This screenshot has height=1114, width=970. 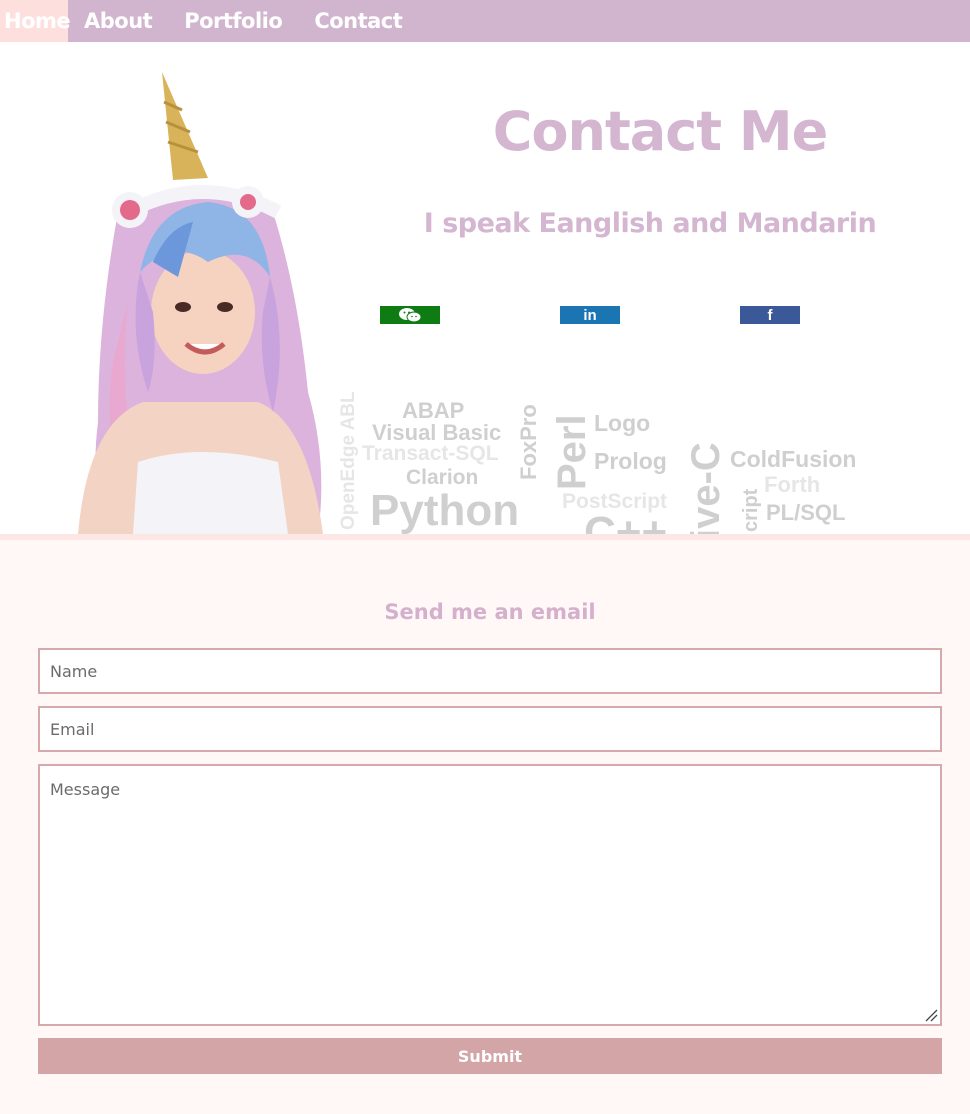 What do you see at coordinates (74, 671) in the screenshot?
I see `name-placeholder: Name` at bounding box center [74, 671].